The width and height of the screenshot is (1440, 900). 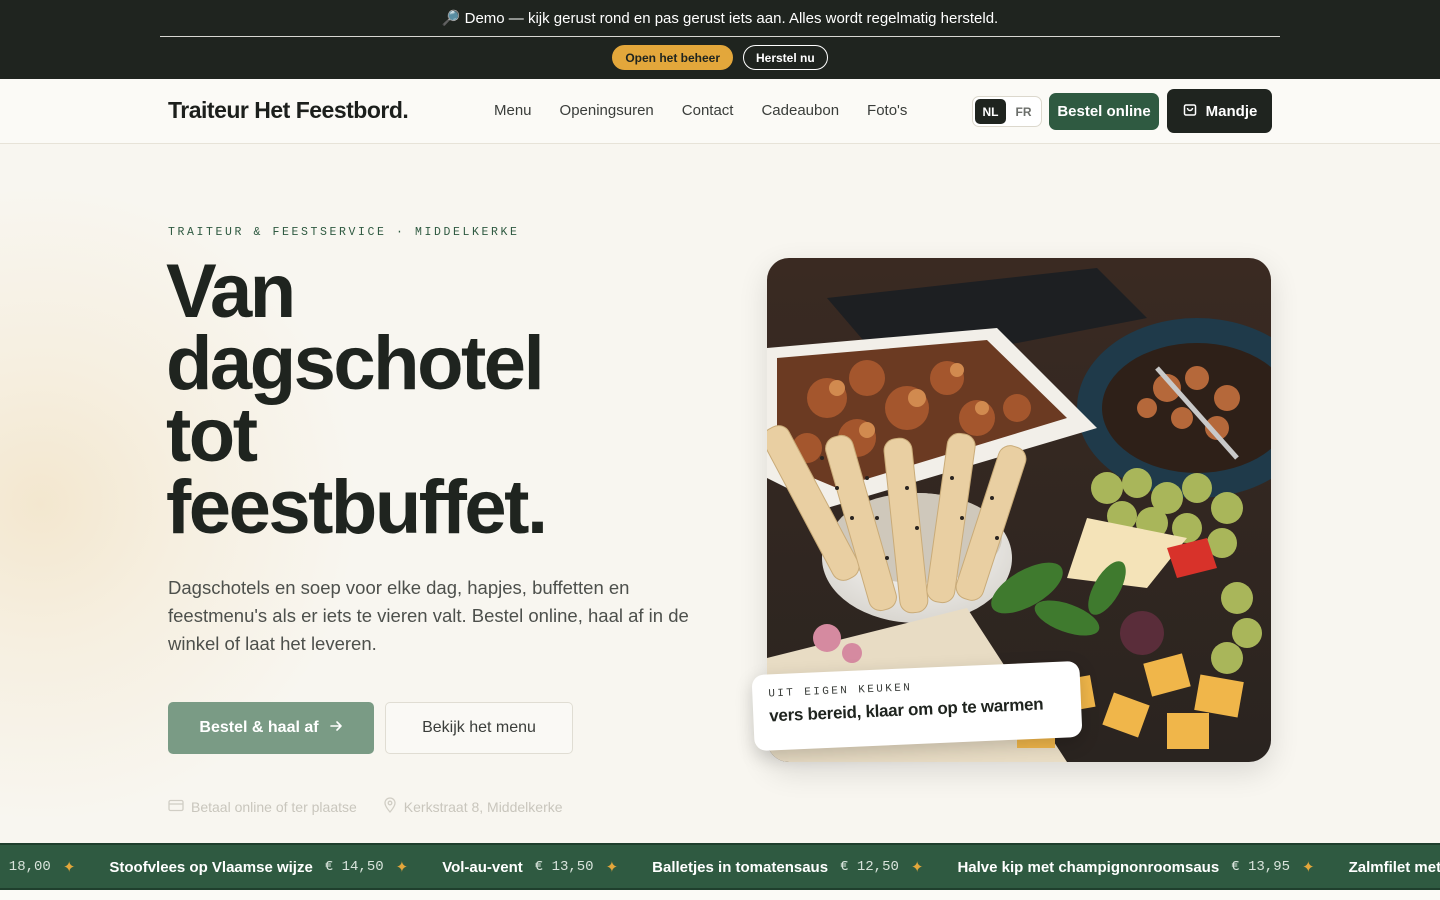 What do you see at coordinates (231, 291) in the screenshot?
I see `headline-line: Van` at bounding box center [231, 291].